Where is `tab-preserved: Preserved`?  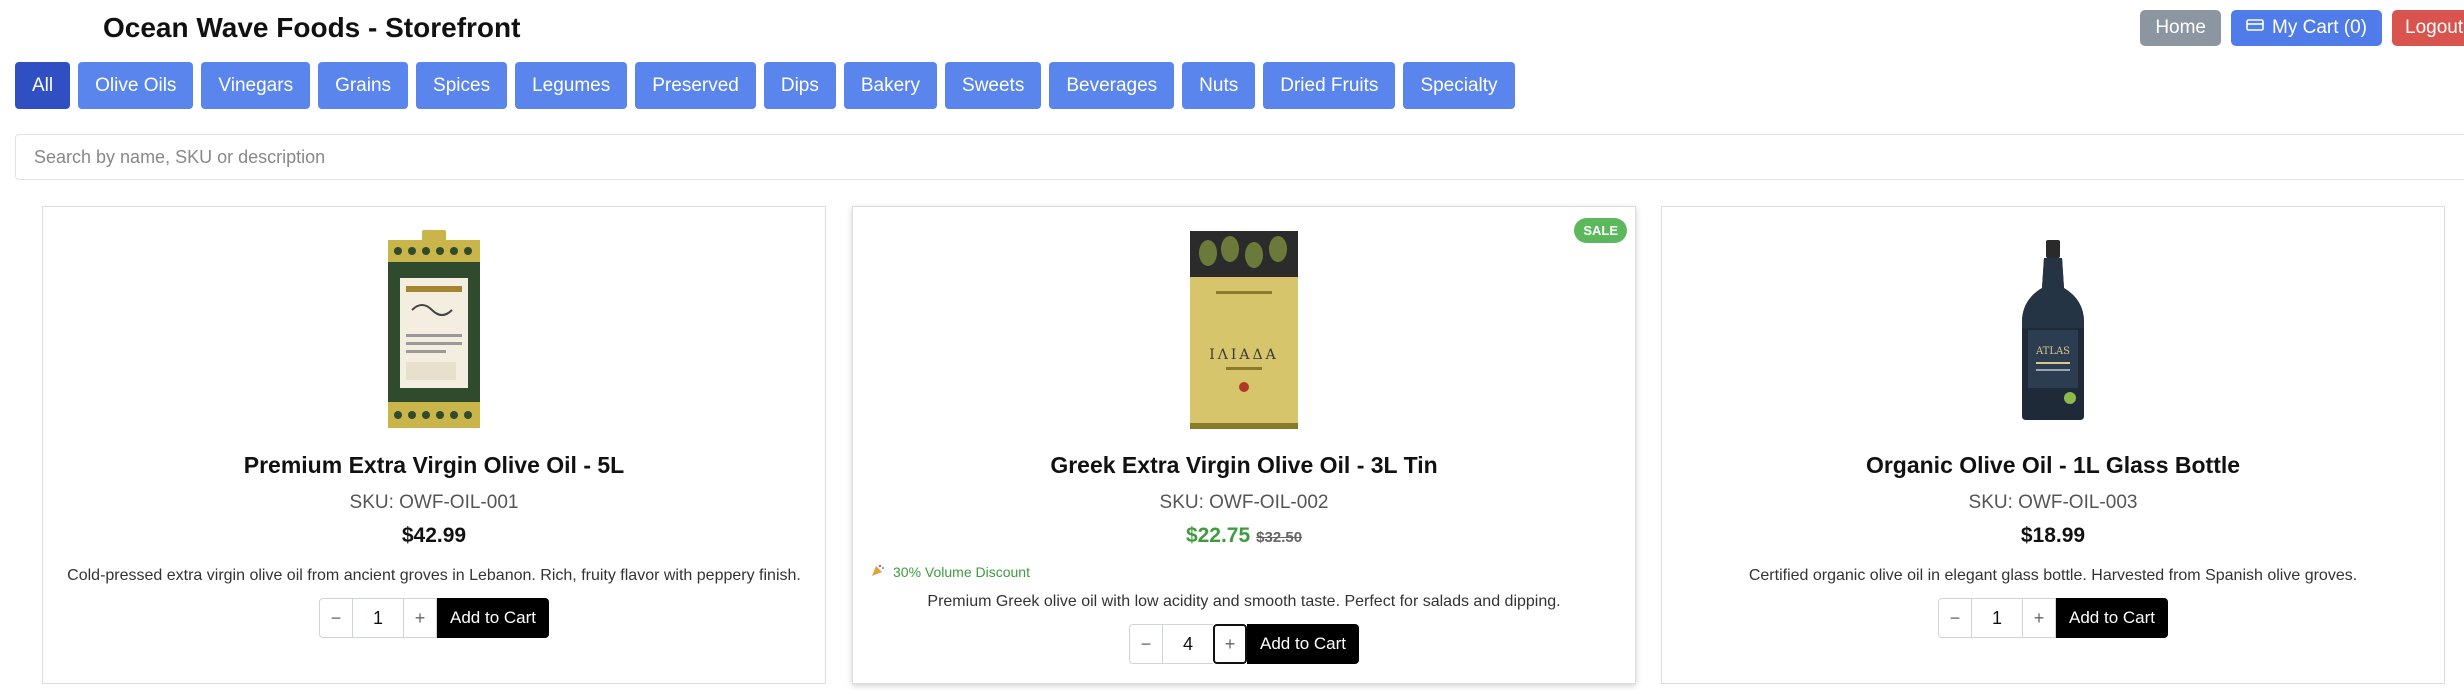 tab-preserved: Preserved is located at coordinates (695, 85).